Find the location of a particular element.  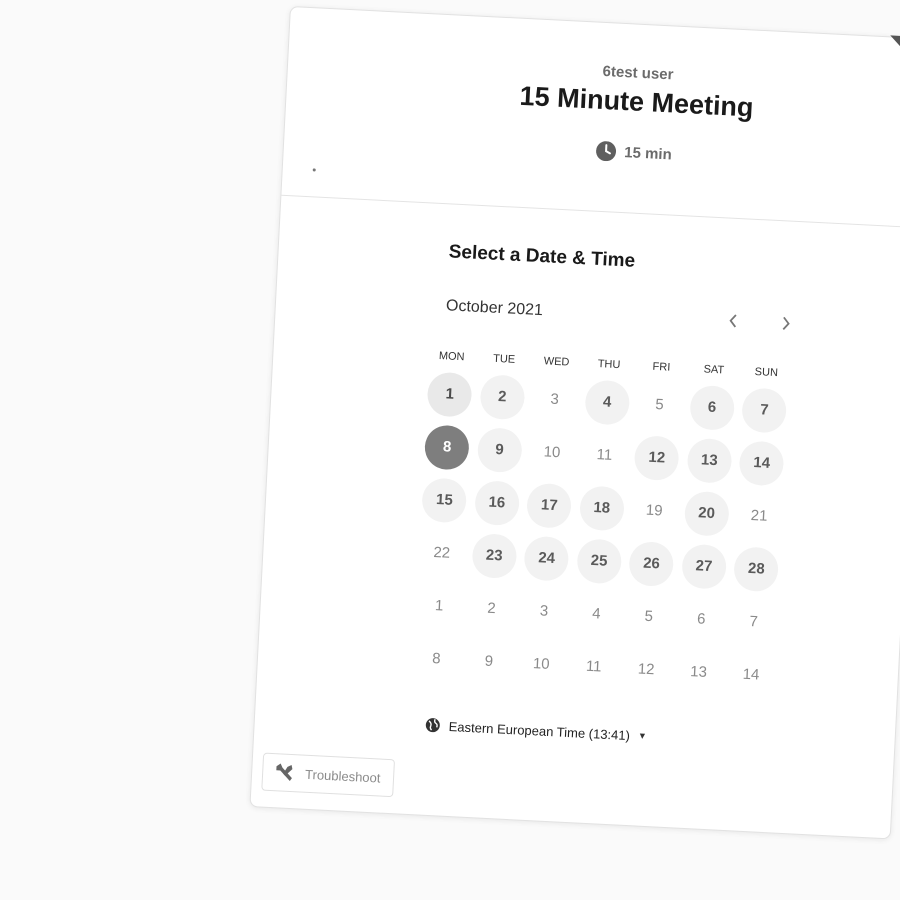

weekday-header: TUE is located at coordinates (504, 359).